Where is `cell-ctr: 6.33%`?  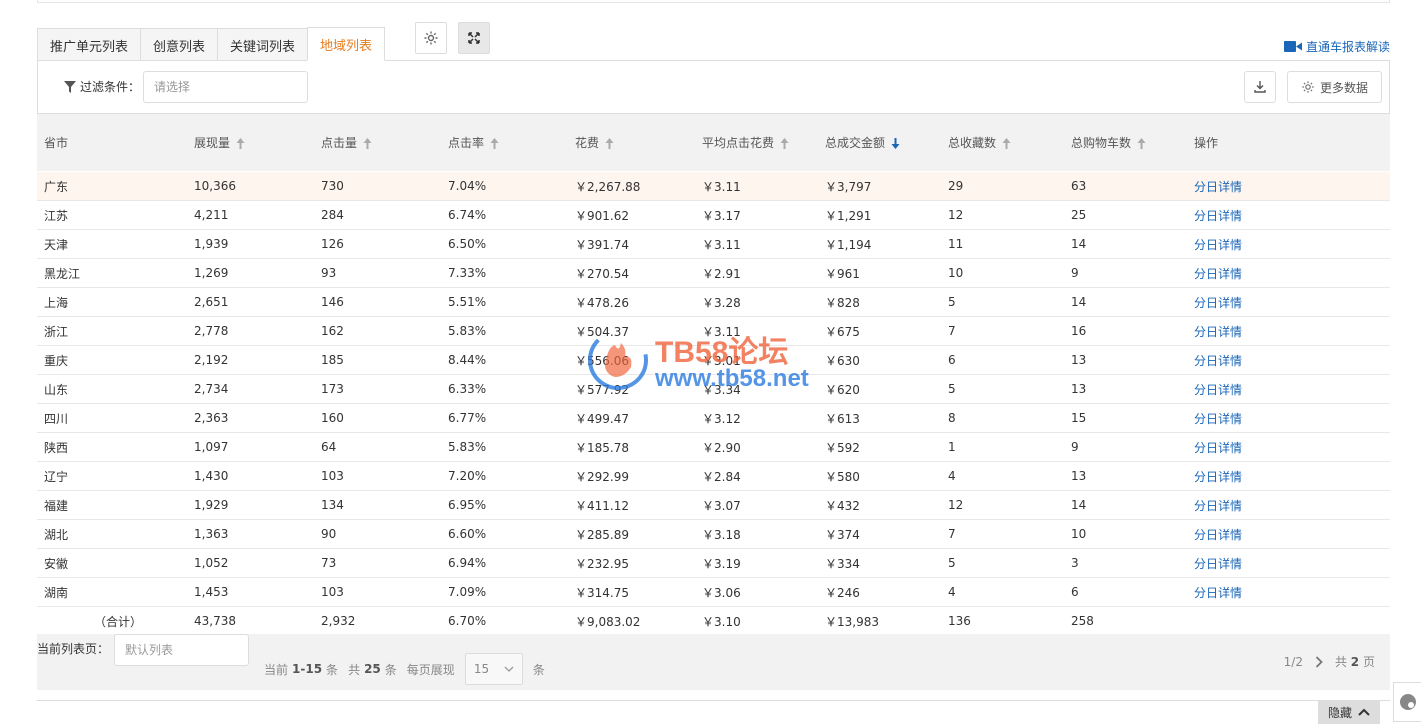
cell-ctr: 6.33% is located at coordinates (467, 389).